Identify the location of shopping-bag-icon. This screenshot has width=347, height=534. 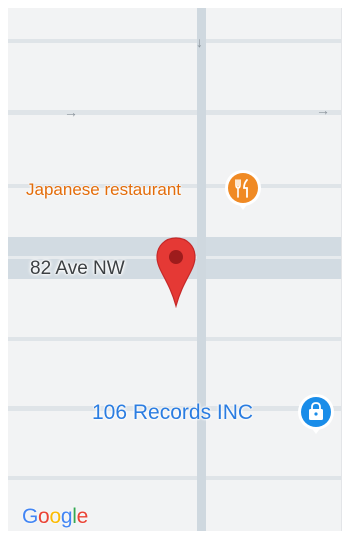
(316, 414).